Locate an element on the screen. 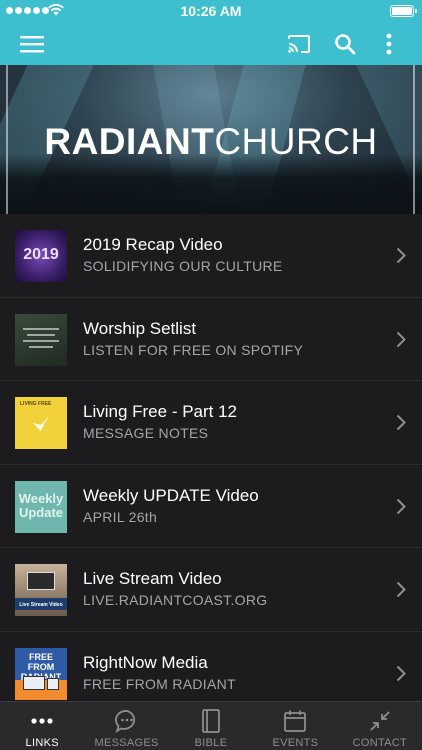 The image size is (422, 750). tab-messages: MESSAGES is located at coordinates (126, 726).